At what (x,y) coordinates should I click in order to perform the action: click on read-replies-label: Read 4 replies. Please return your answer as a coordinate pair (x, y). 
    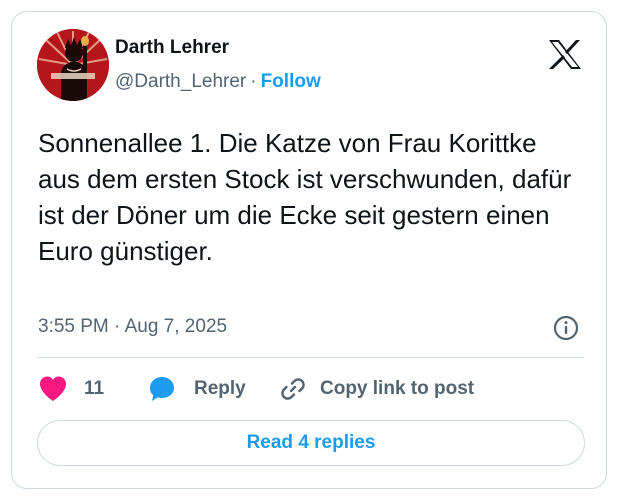
    Looking at the image, I should click on (311, 442).